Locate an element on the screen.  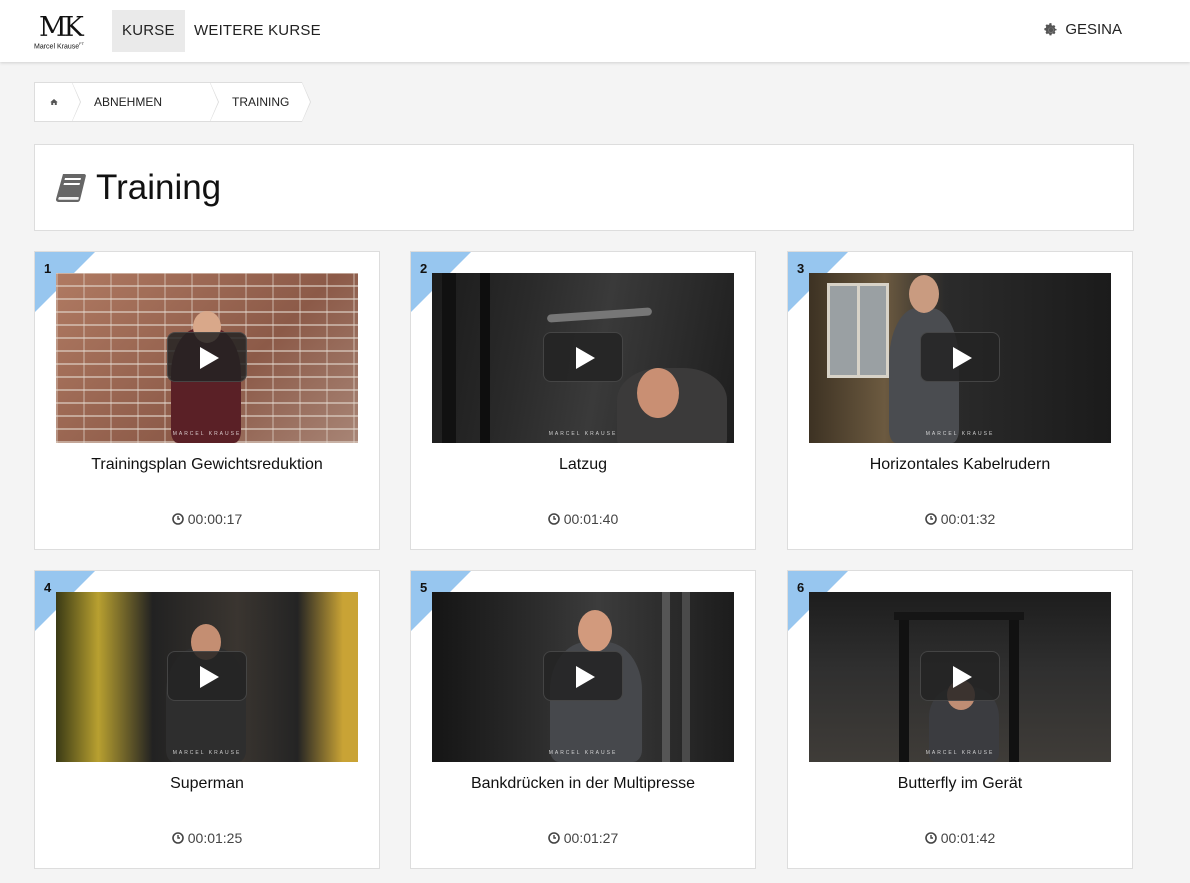
breadcrumb-abnehmen: ABNEHMEN is located at coordinates (145, 102).